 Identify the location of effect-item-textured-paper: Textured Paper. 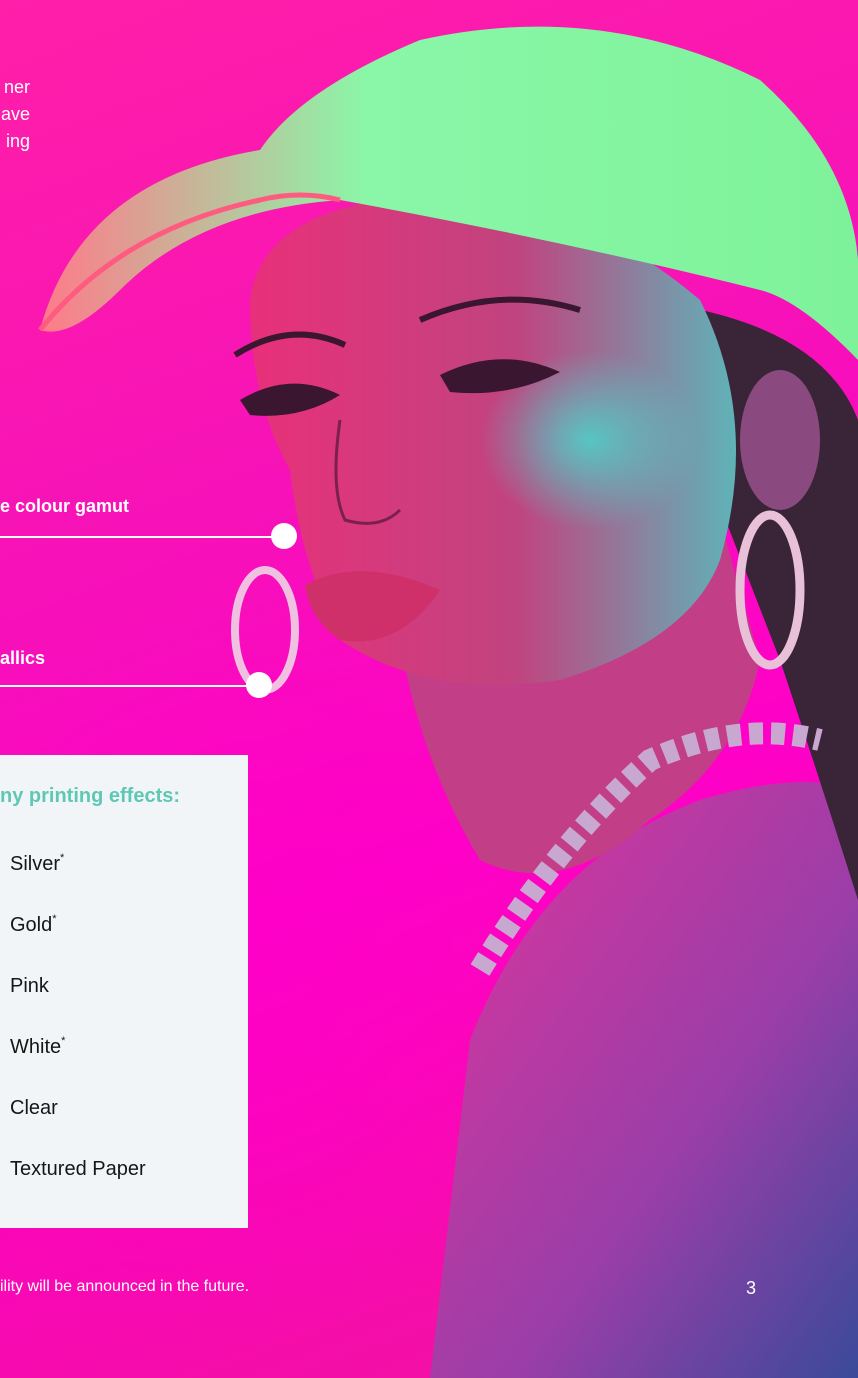
(78, 1169).